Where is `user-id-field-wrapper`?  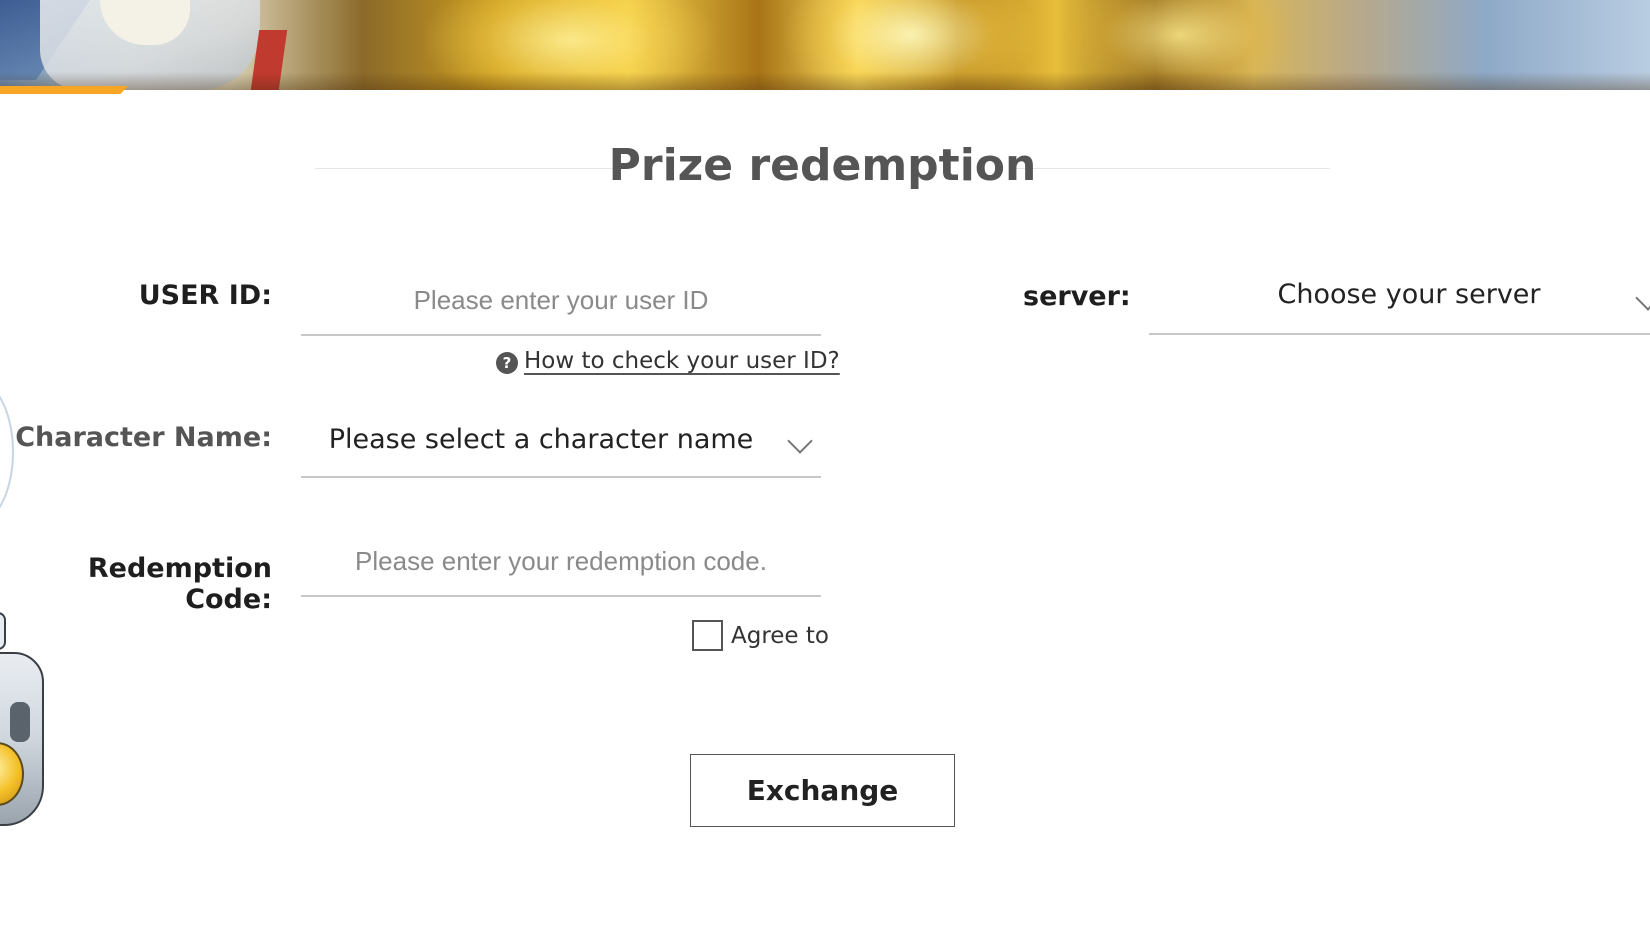 user-id-field-wrapper is located at coordinates (561, 301).